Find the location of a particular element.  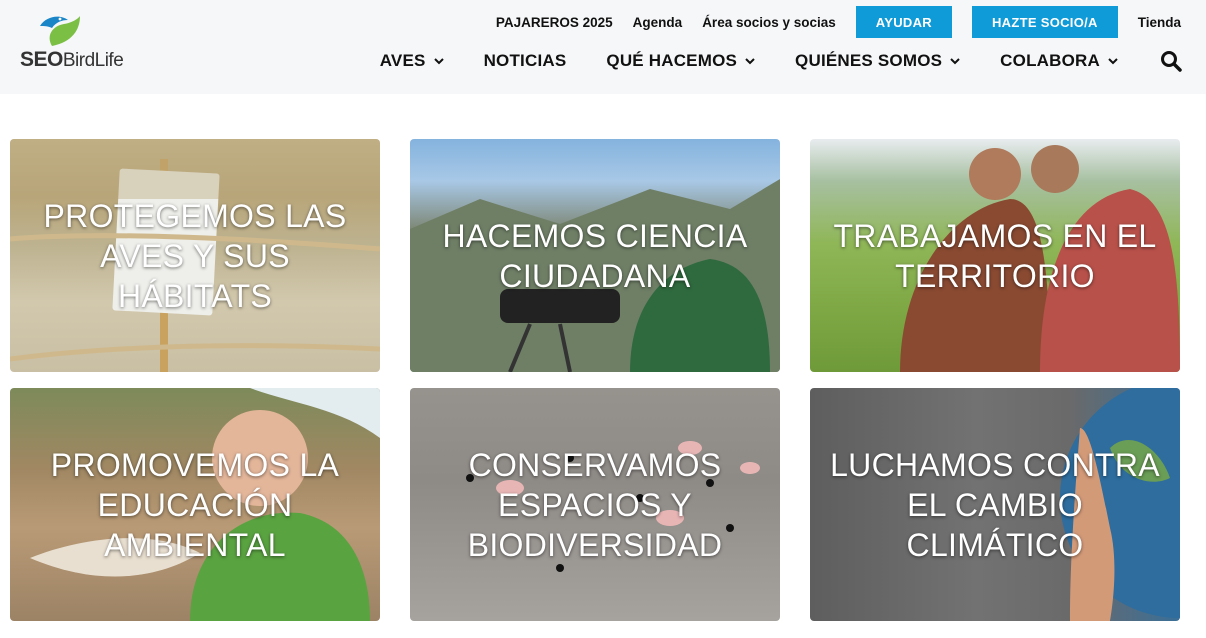

tile-title: PROTEGEMOS LAS AVES Y SUS HÁBITATS is located at coordinates (195, 255).